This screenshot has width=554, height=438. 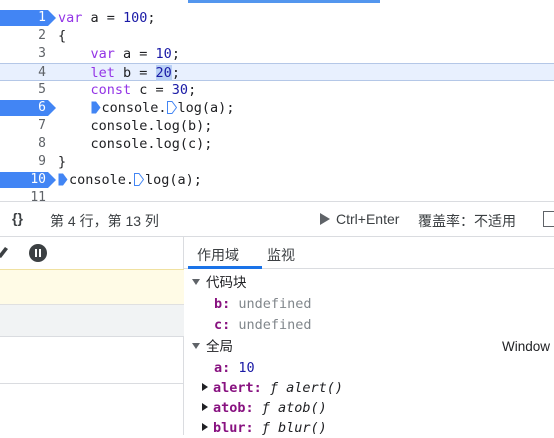 I want to click on editor-status-bar: {} 第 4 行，第 13 列 Ctrl+Enter 覆盖率：不适用, so click(x=277, y=219).